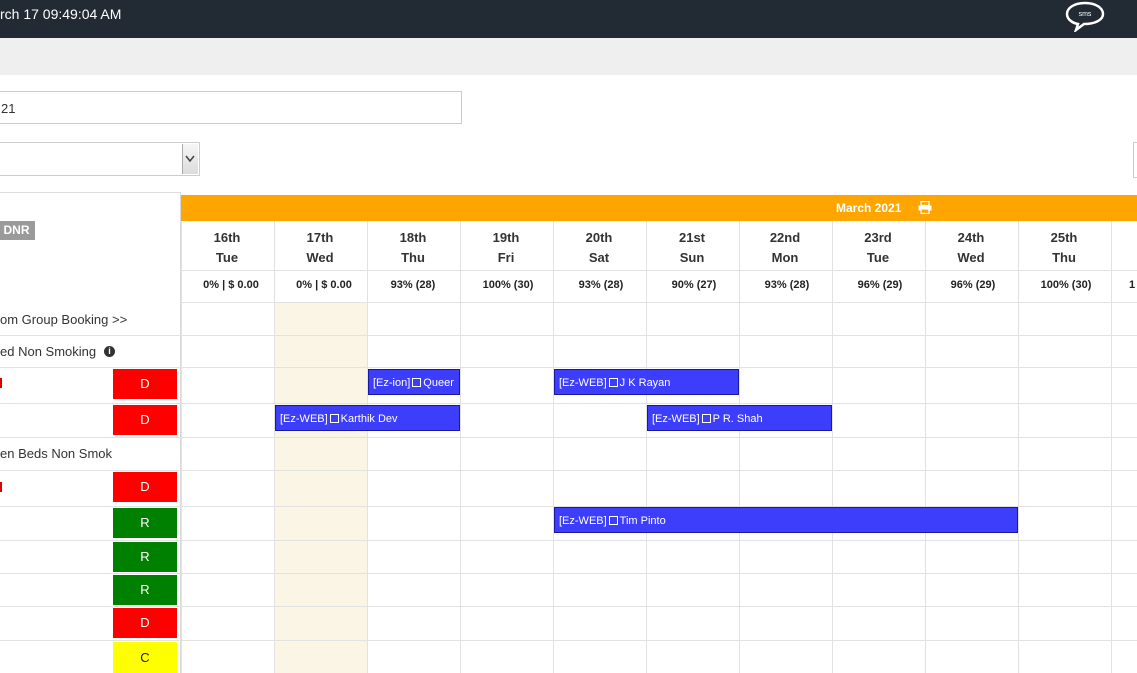 The height and width of the screenshot is (673, 1137). I want to click on booking-bar: [Ez-ion] Queer, so click(414, 382).